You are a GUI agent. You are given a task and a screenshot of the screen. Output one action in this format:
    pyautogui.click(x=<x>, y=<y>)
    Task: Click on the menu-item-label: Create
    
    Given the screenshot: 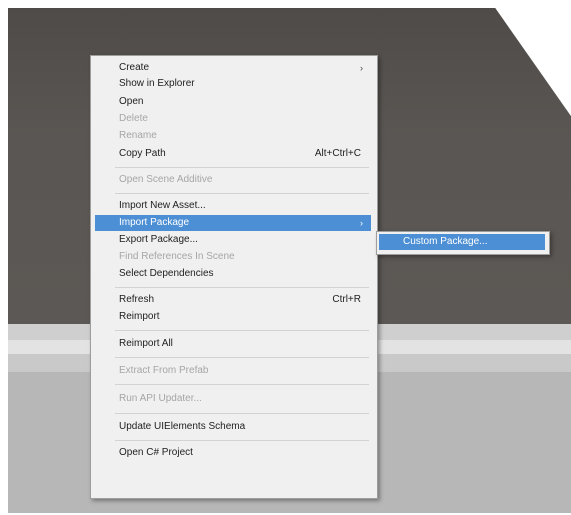 What is the action you would take?
    pyautogui.click(x=134, y=67)
    